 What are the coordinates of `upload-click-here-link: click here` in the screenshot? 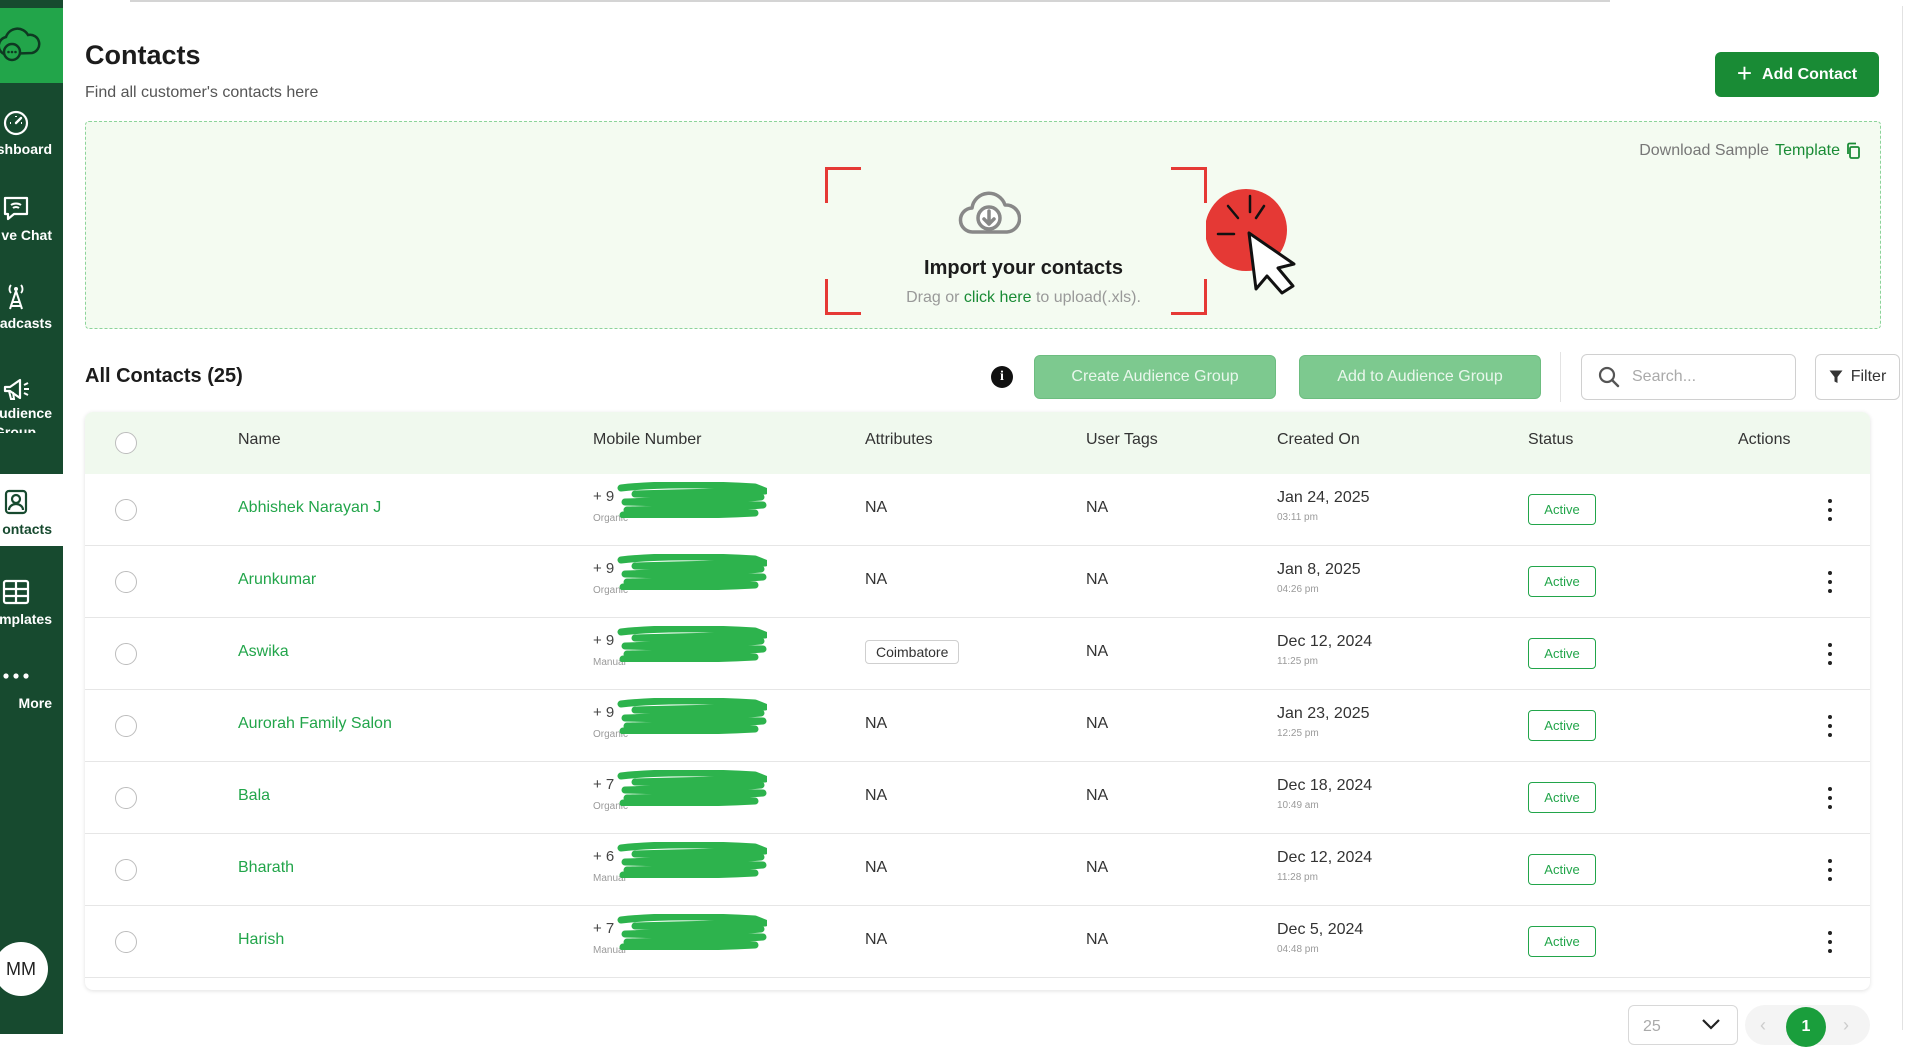 It's located at (998, 297).